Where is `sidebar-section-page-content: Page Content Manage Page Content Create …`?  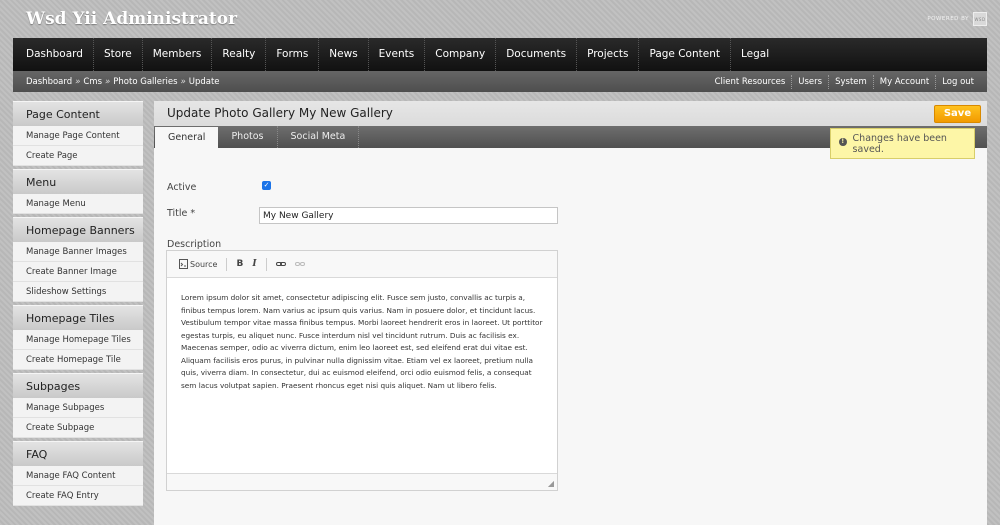 sidebar-section-page-content: Page Content Manage Page Content Create … is located at coordinates (78, 133).